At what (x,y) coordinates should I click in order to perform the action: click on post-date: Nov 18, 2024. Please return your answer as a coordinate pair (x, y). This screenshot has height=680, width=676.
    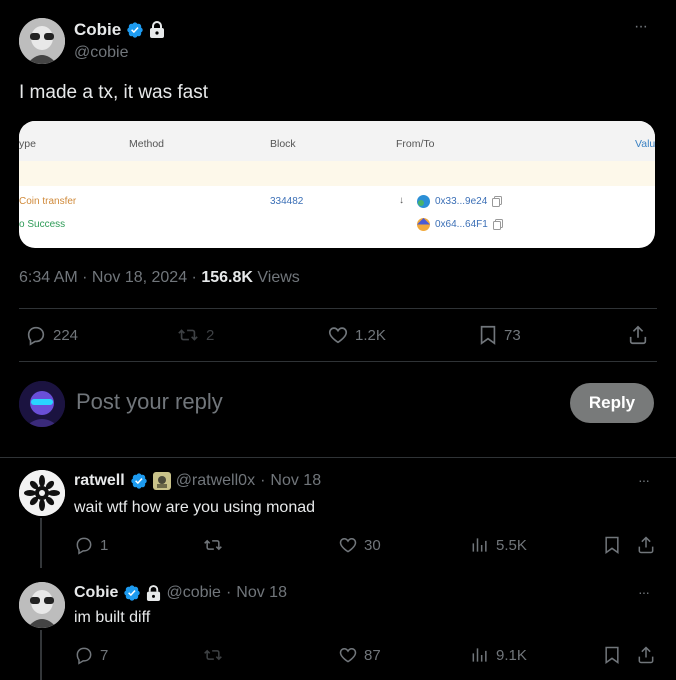
    Looking at the image, I should click on (139, 277).